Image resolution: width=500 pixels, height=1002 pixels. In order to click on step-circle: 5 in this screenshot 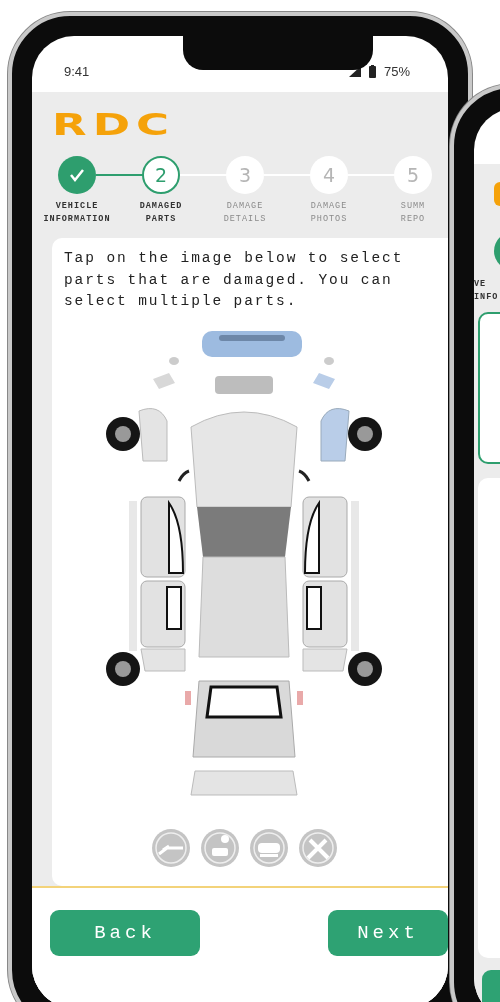, I will do `click(413, 175)`.